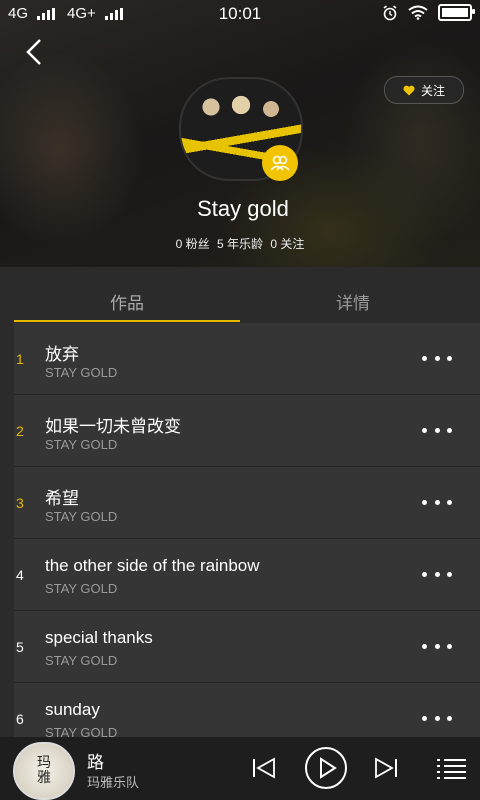 The image size is (480, 800). I want to click on song-number: 3, so click(20, 503).